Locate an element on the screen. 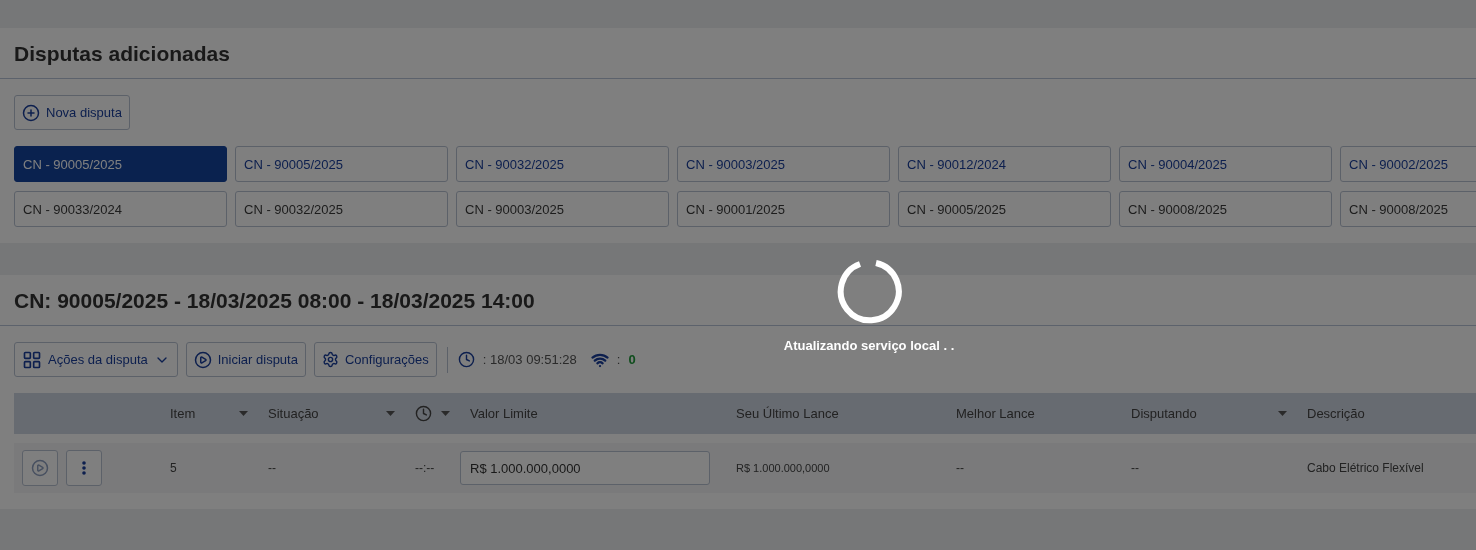  loading-message: Atualizando serviço local . . is located at coordinates (869, 345).